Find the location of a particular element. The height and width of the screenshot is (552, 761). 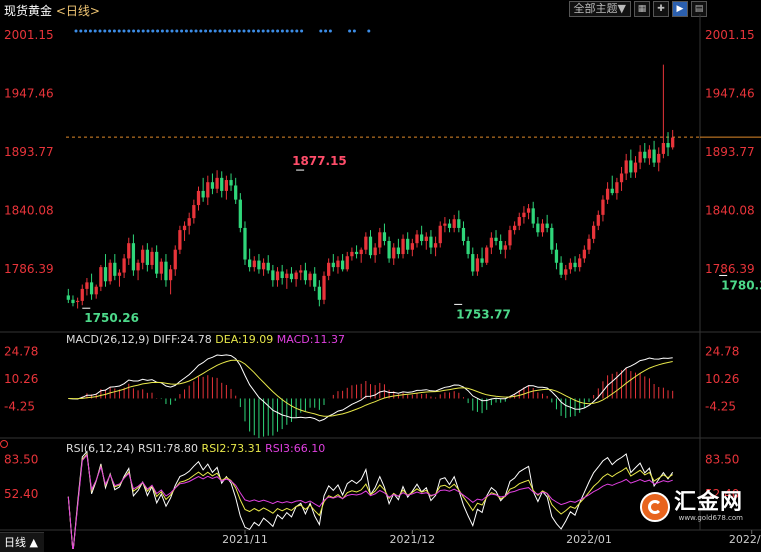

gold678-logo: 汇金网 www.gold678.com is located at coordinates (691, 507).